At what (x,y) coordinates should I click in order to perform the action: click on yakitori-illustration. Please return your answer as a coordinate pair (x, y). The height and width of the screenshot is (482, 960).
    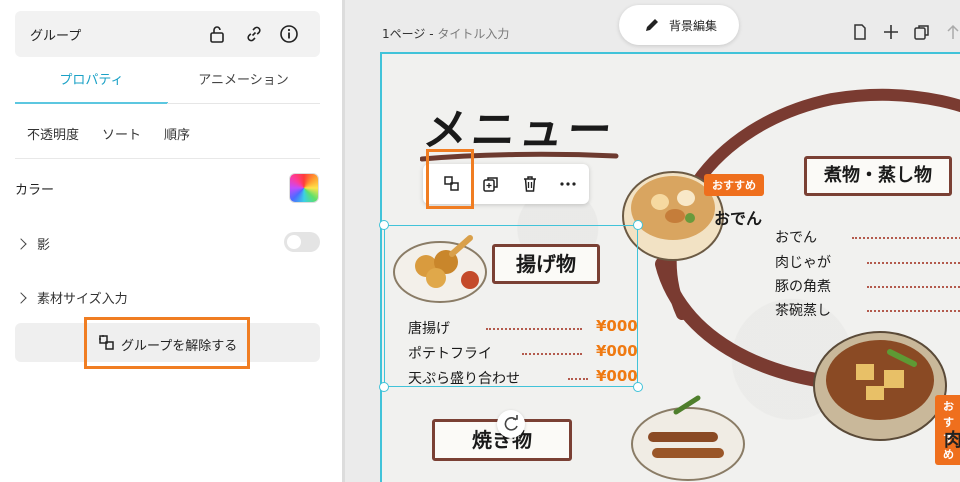
    Looking at the image, I should click on (688, 438).